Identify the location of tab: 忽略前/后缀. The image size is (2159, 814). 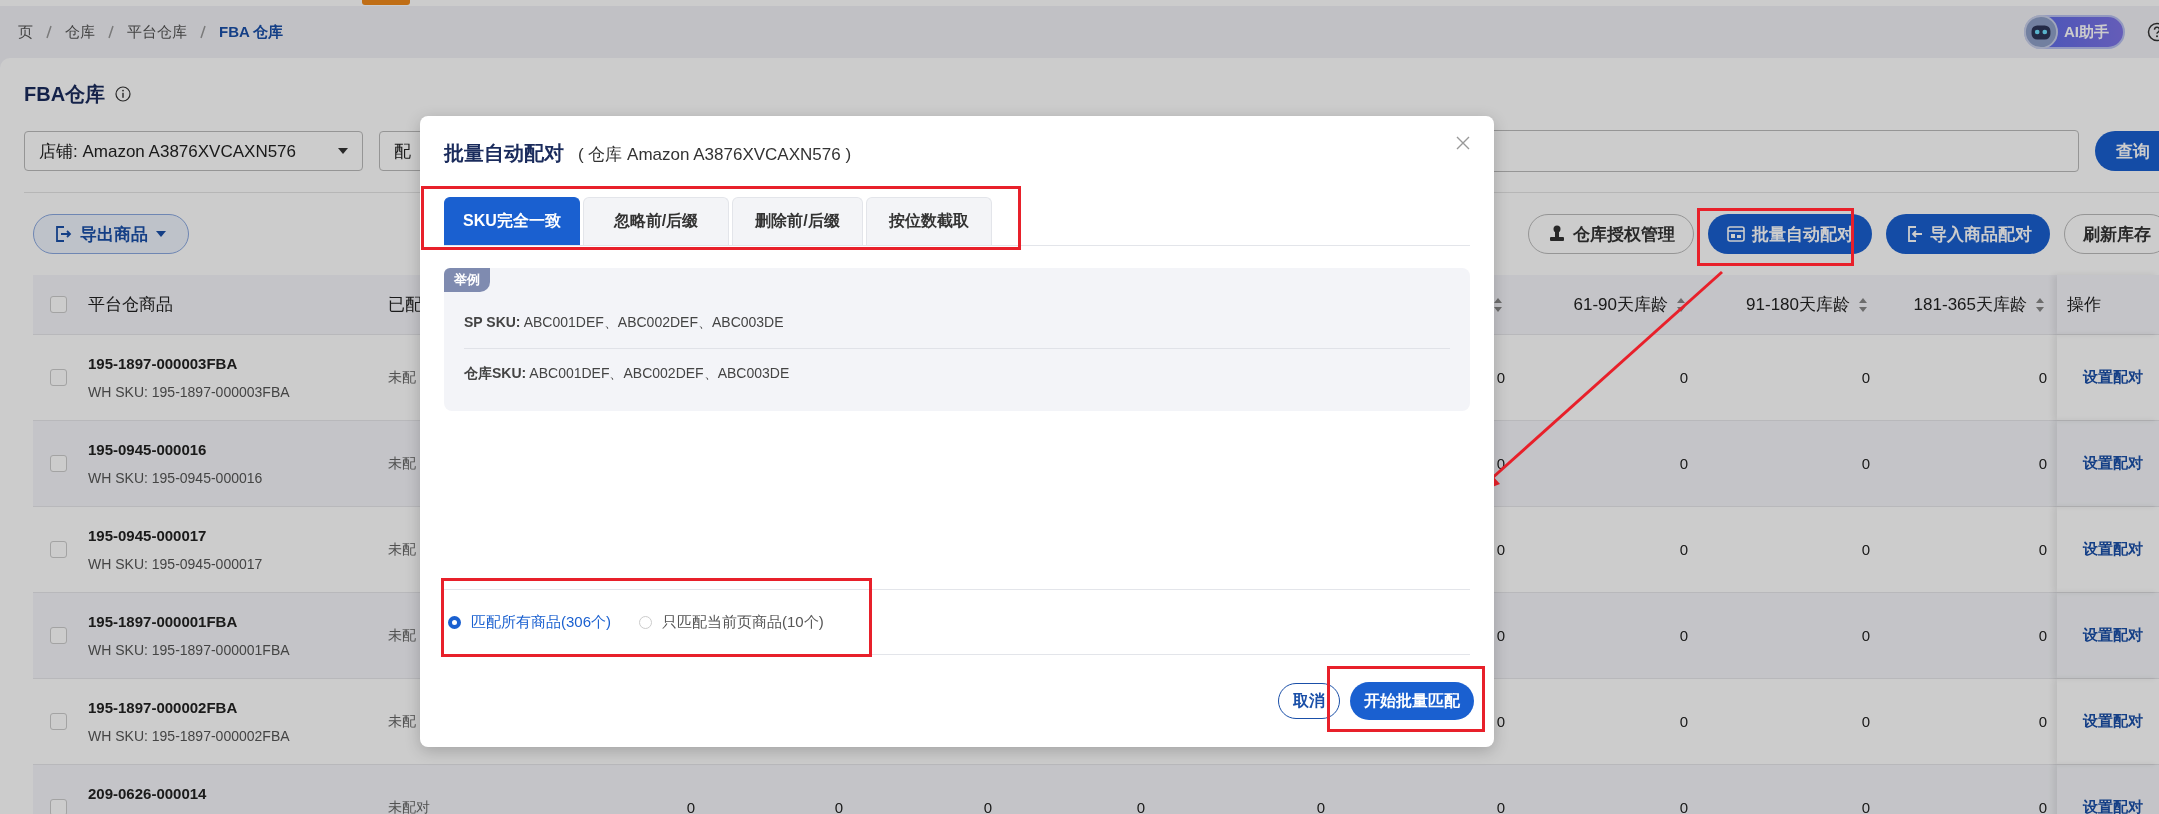
(656, 221).